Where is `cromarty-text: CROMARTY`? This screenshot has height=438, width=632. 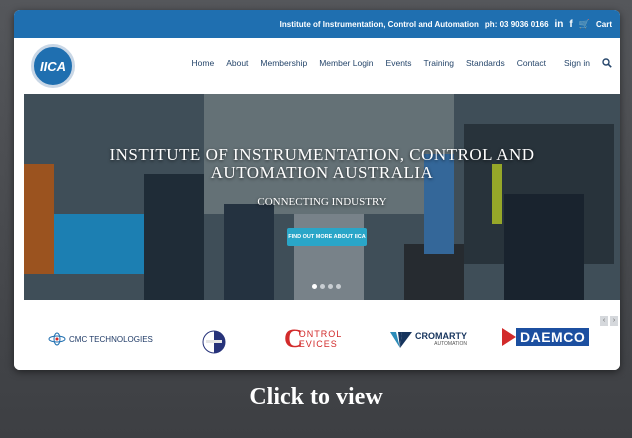
cromarty-text: CROMARTY is located at coordinates (441, 336).